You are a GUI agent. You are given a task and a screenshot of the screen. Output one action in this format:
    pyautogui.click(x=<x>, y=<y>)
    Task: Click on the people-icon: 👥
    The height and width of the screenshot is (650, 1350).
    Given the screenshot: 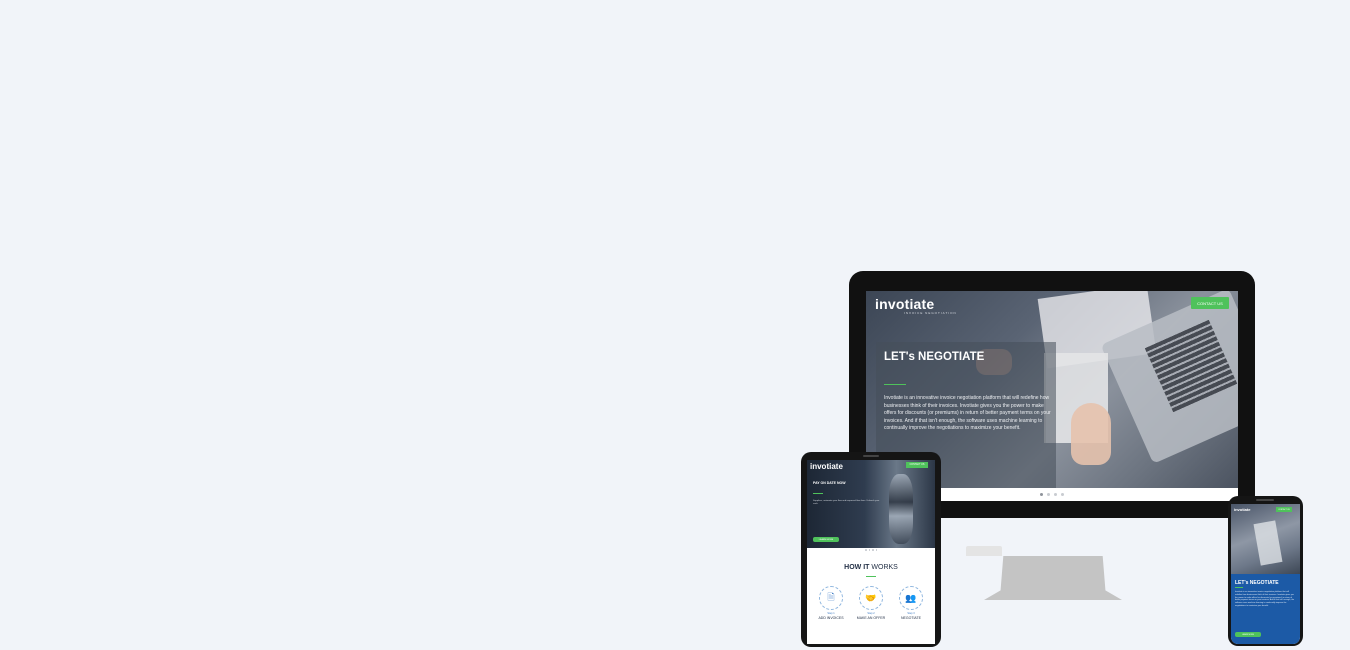 What is the action you would take?
    pyautogui.click(x=911, y=598)
    